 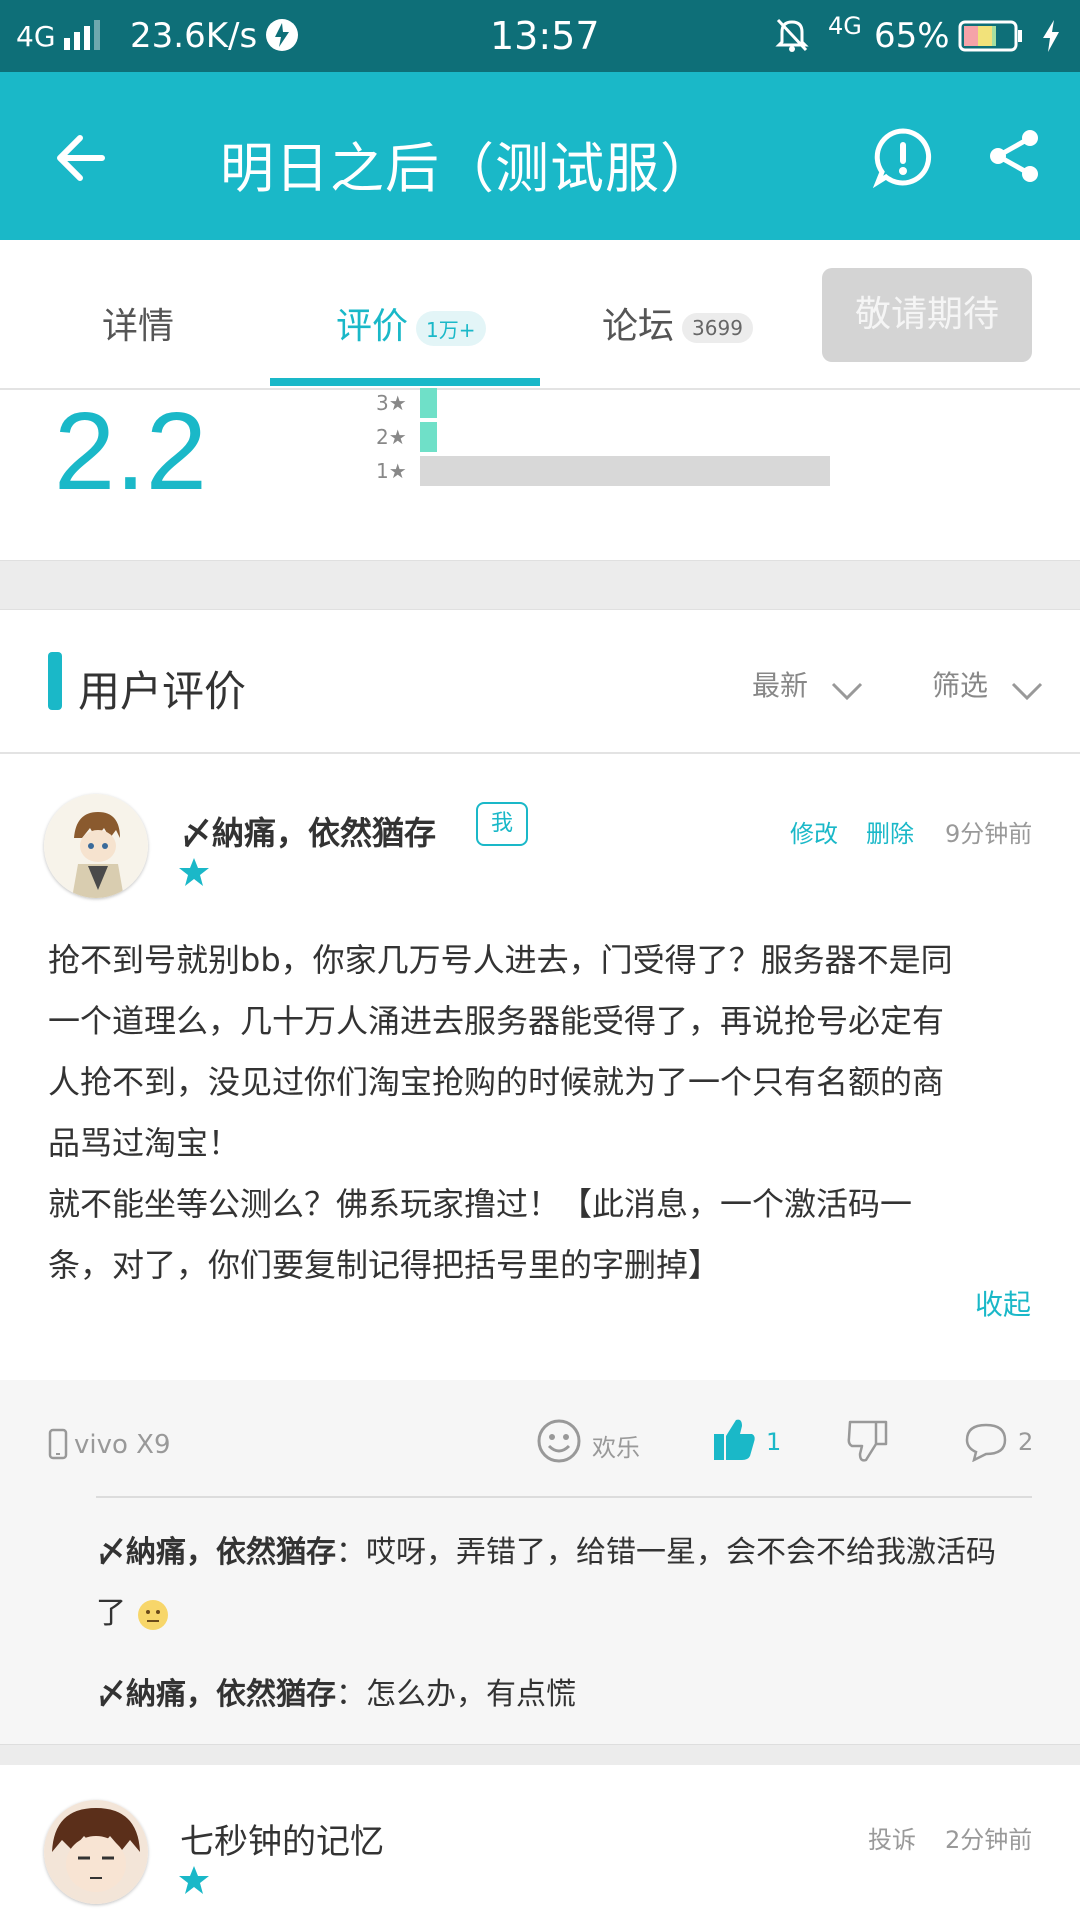 I want to click on network-type: 4G, so click(x=36, y=36).